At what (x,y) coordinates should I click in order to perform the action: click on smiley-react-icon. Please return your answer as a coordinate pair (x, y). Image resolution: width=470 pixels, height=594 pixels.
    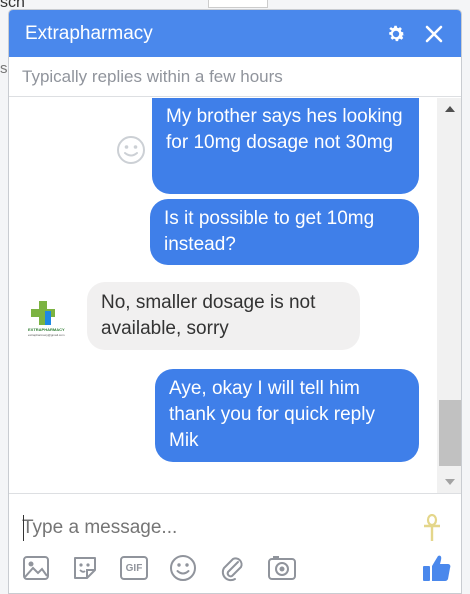
    Looking at the image, I should click on (131, 152).